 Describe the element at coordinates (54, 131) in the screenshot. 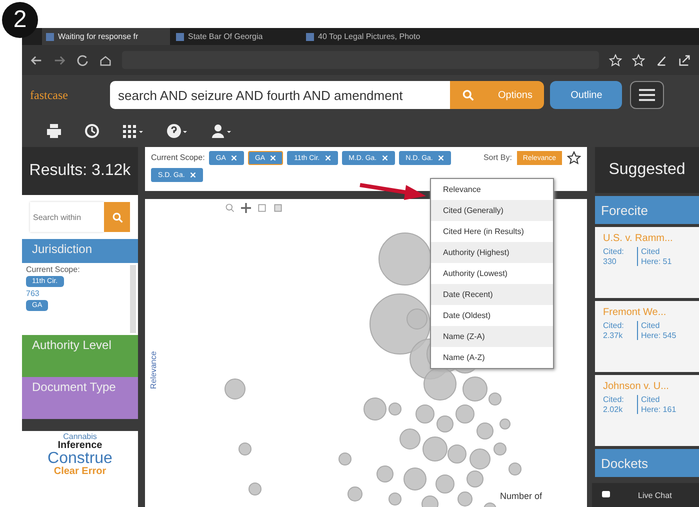

I see `print-icon` at that location.